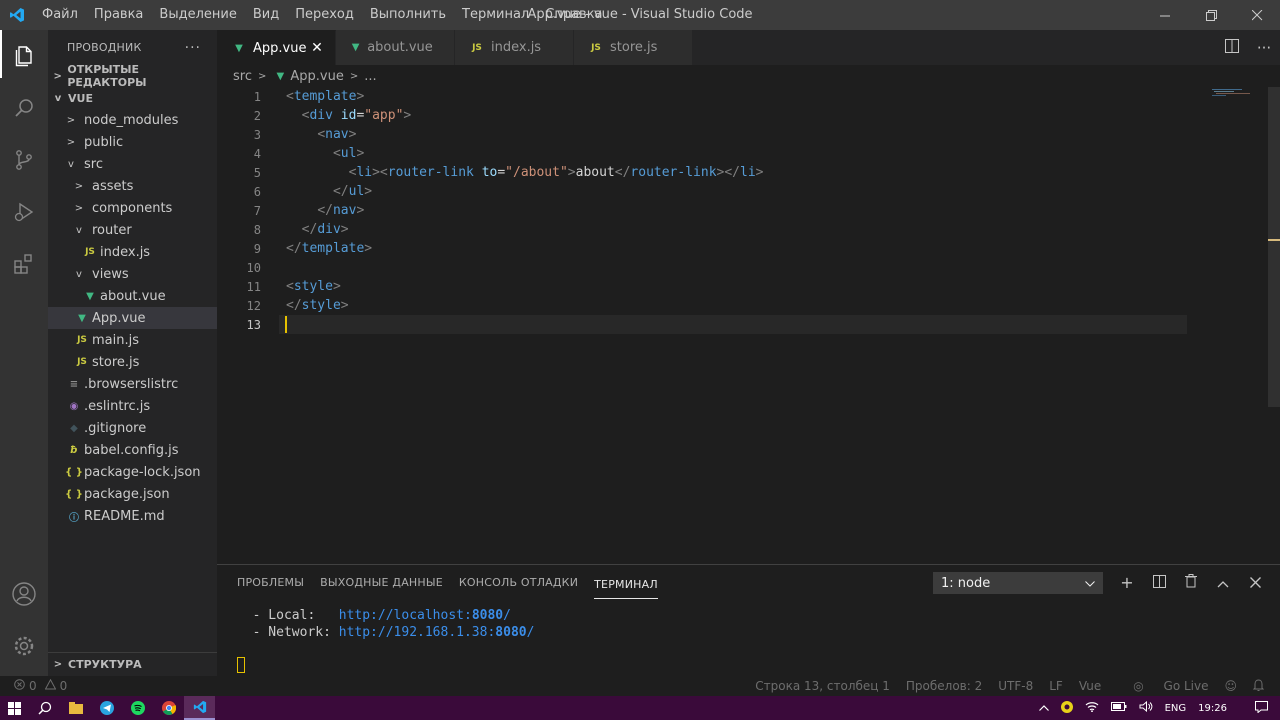 The image size is (1280, 720). Describe the element at coordinates (1146, 707) in the screenshot. I see `volume-icon` at that location.